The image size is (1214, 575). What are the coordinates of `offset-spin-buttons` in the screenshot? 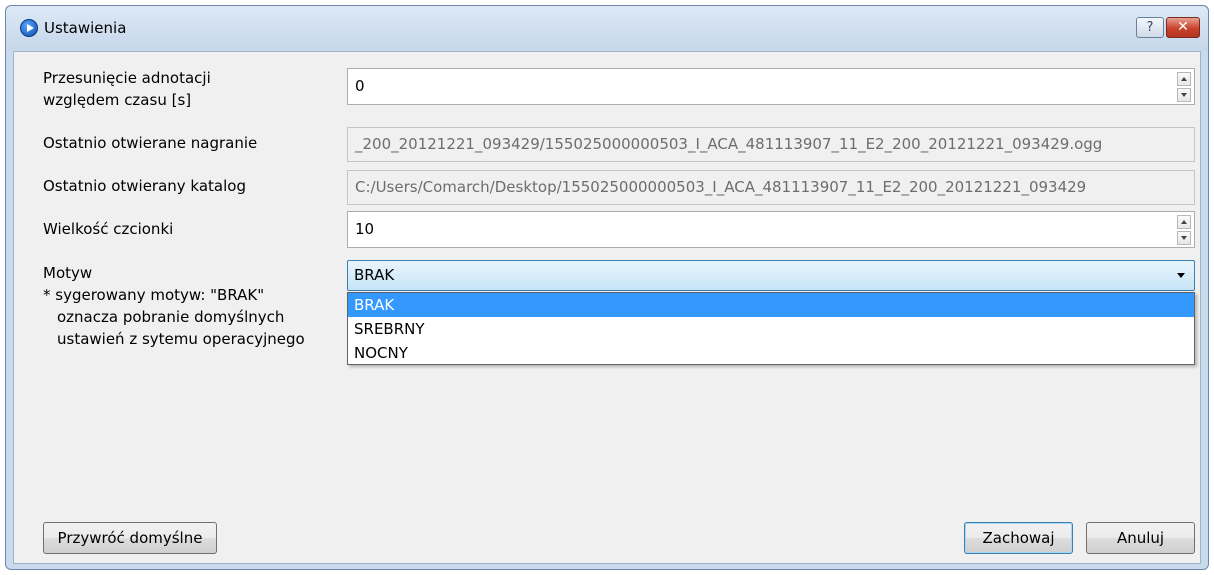 It's located at (1184, 87).